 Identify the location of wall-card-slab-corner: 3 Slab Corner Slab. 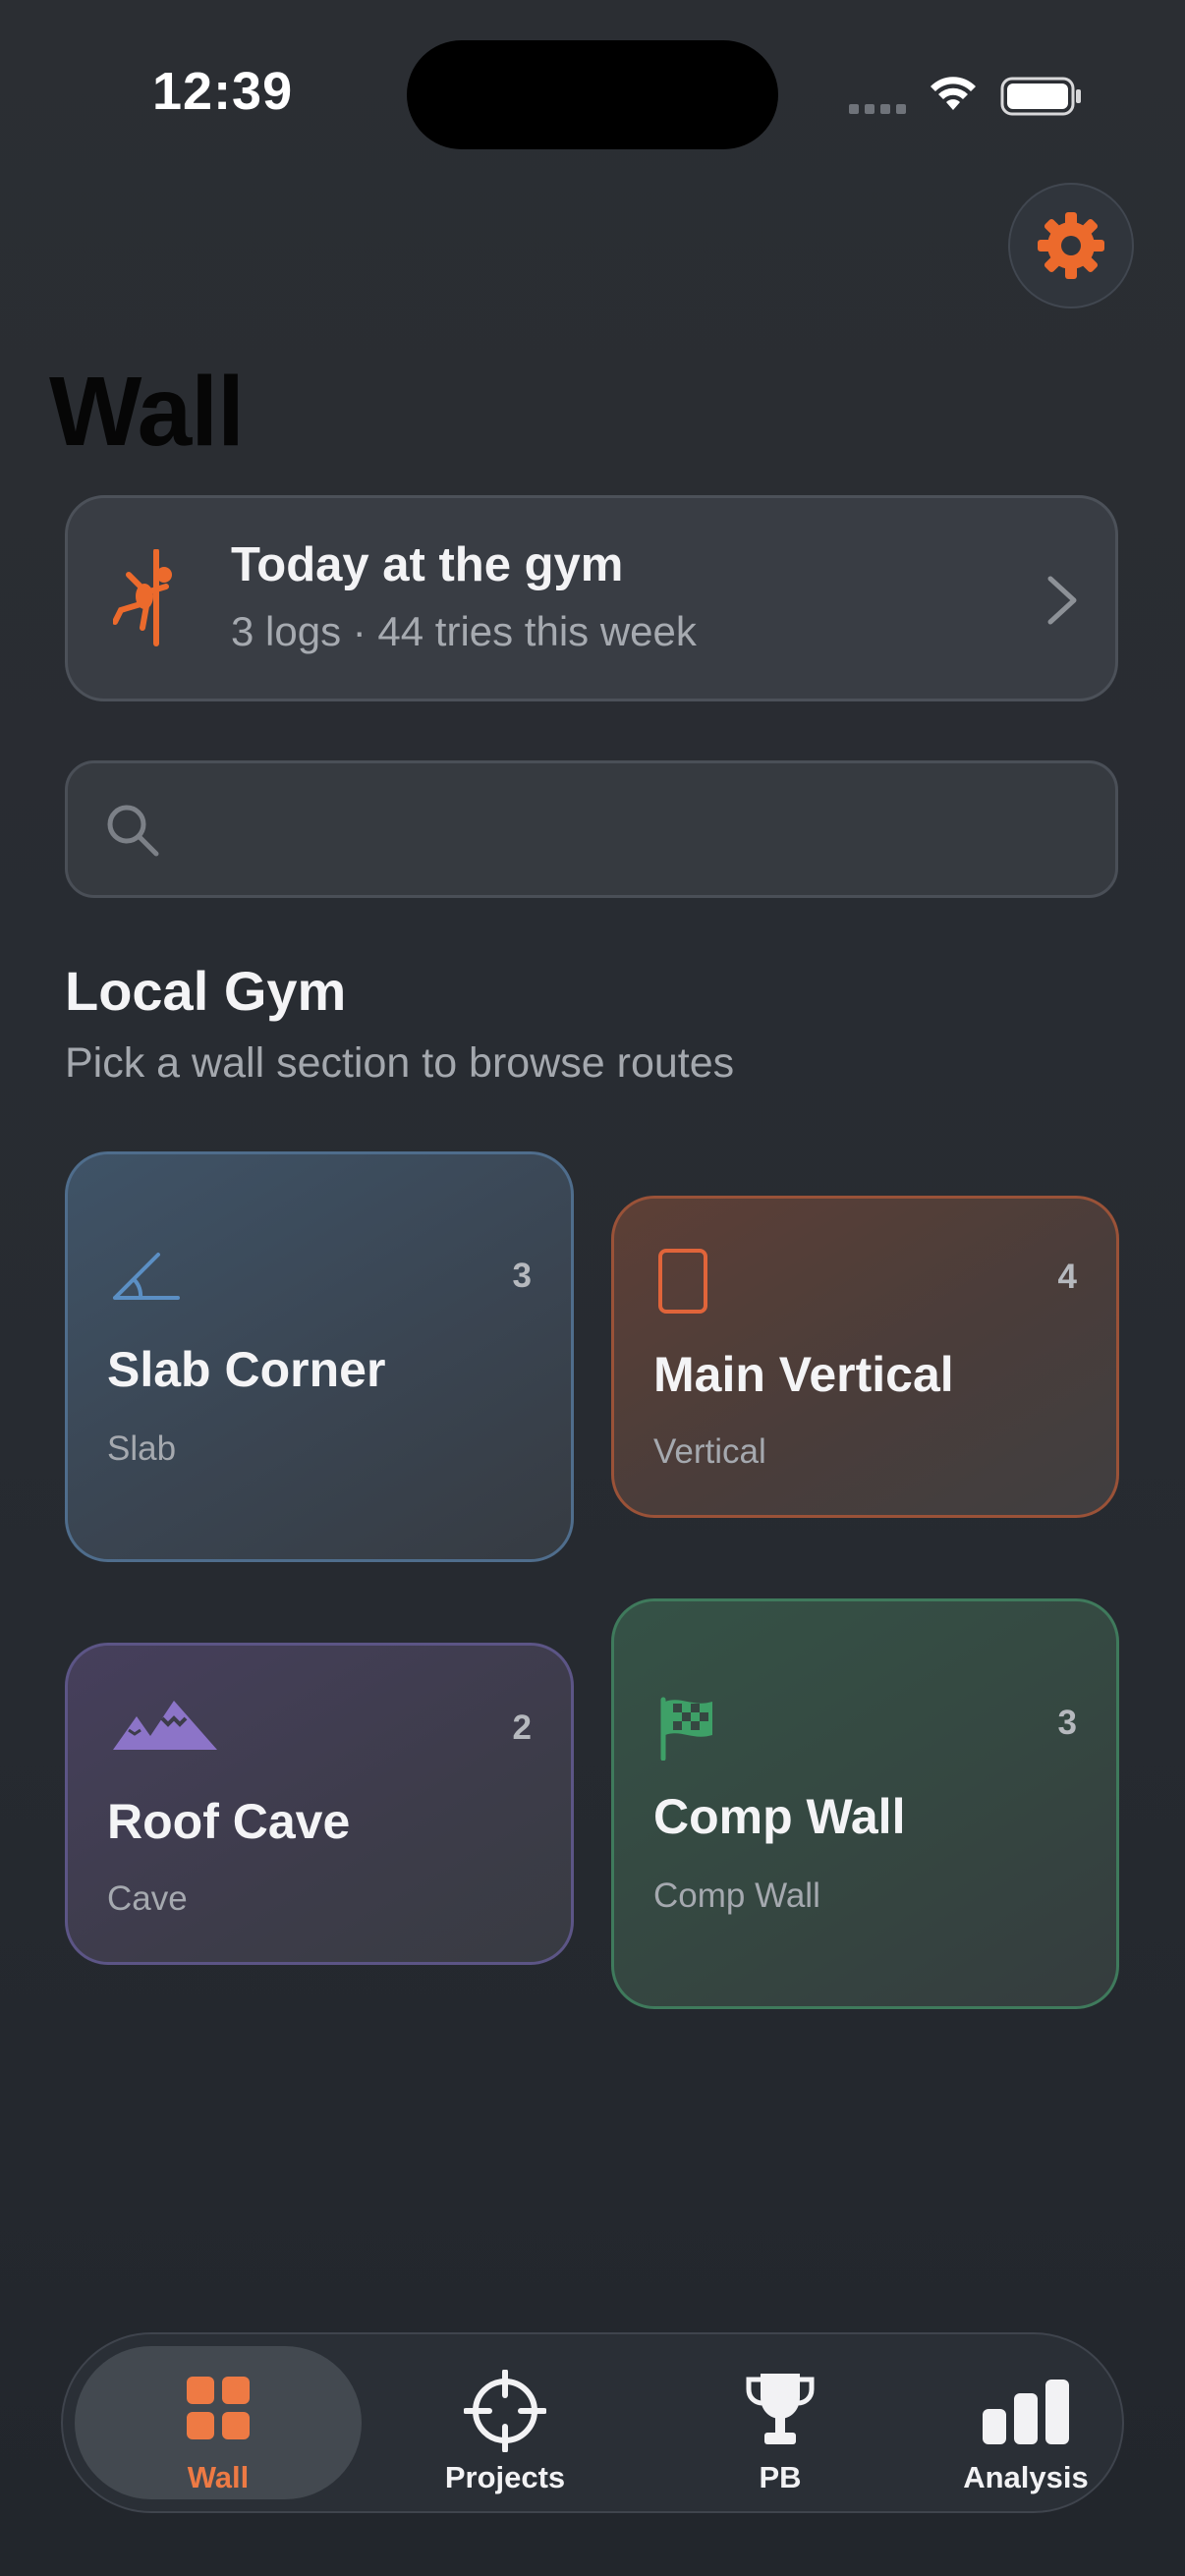
(320, 1356).